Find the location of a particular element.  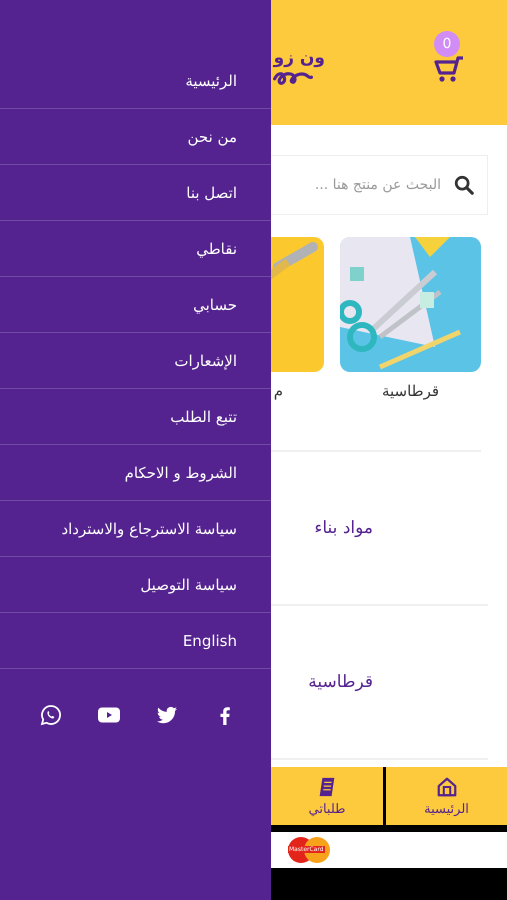

cart-count-badge: 0 is located at coordinates (447, 43).